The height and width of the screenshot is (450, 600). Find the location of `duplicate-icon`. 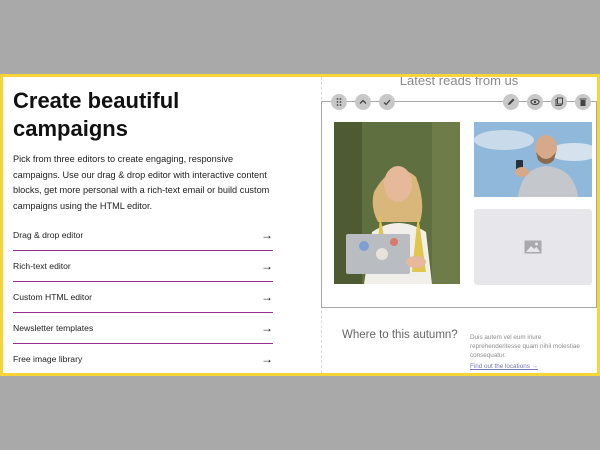

duplicate-icon is located at coordinates (559, 102).